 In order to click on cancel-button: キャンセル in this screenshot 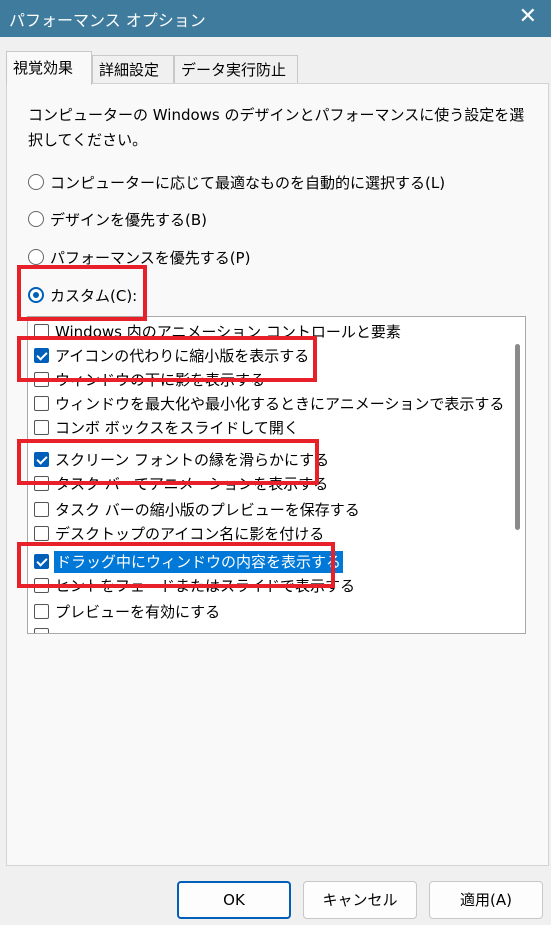, I will do `click(360, 900)`.